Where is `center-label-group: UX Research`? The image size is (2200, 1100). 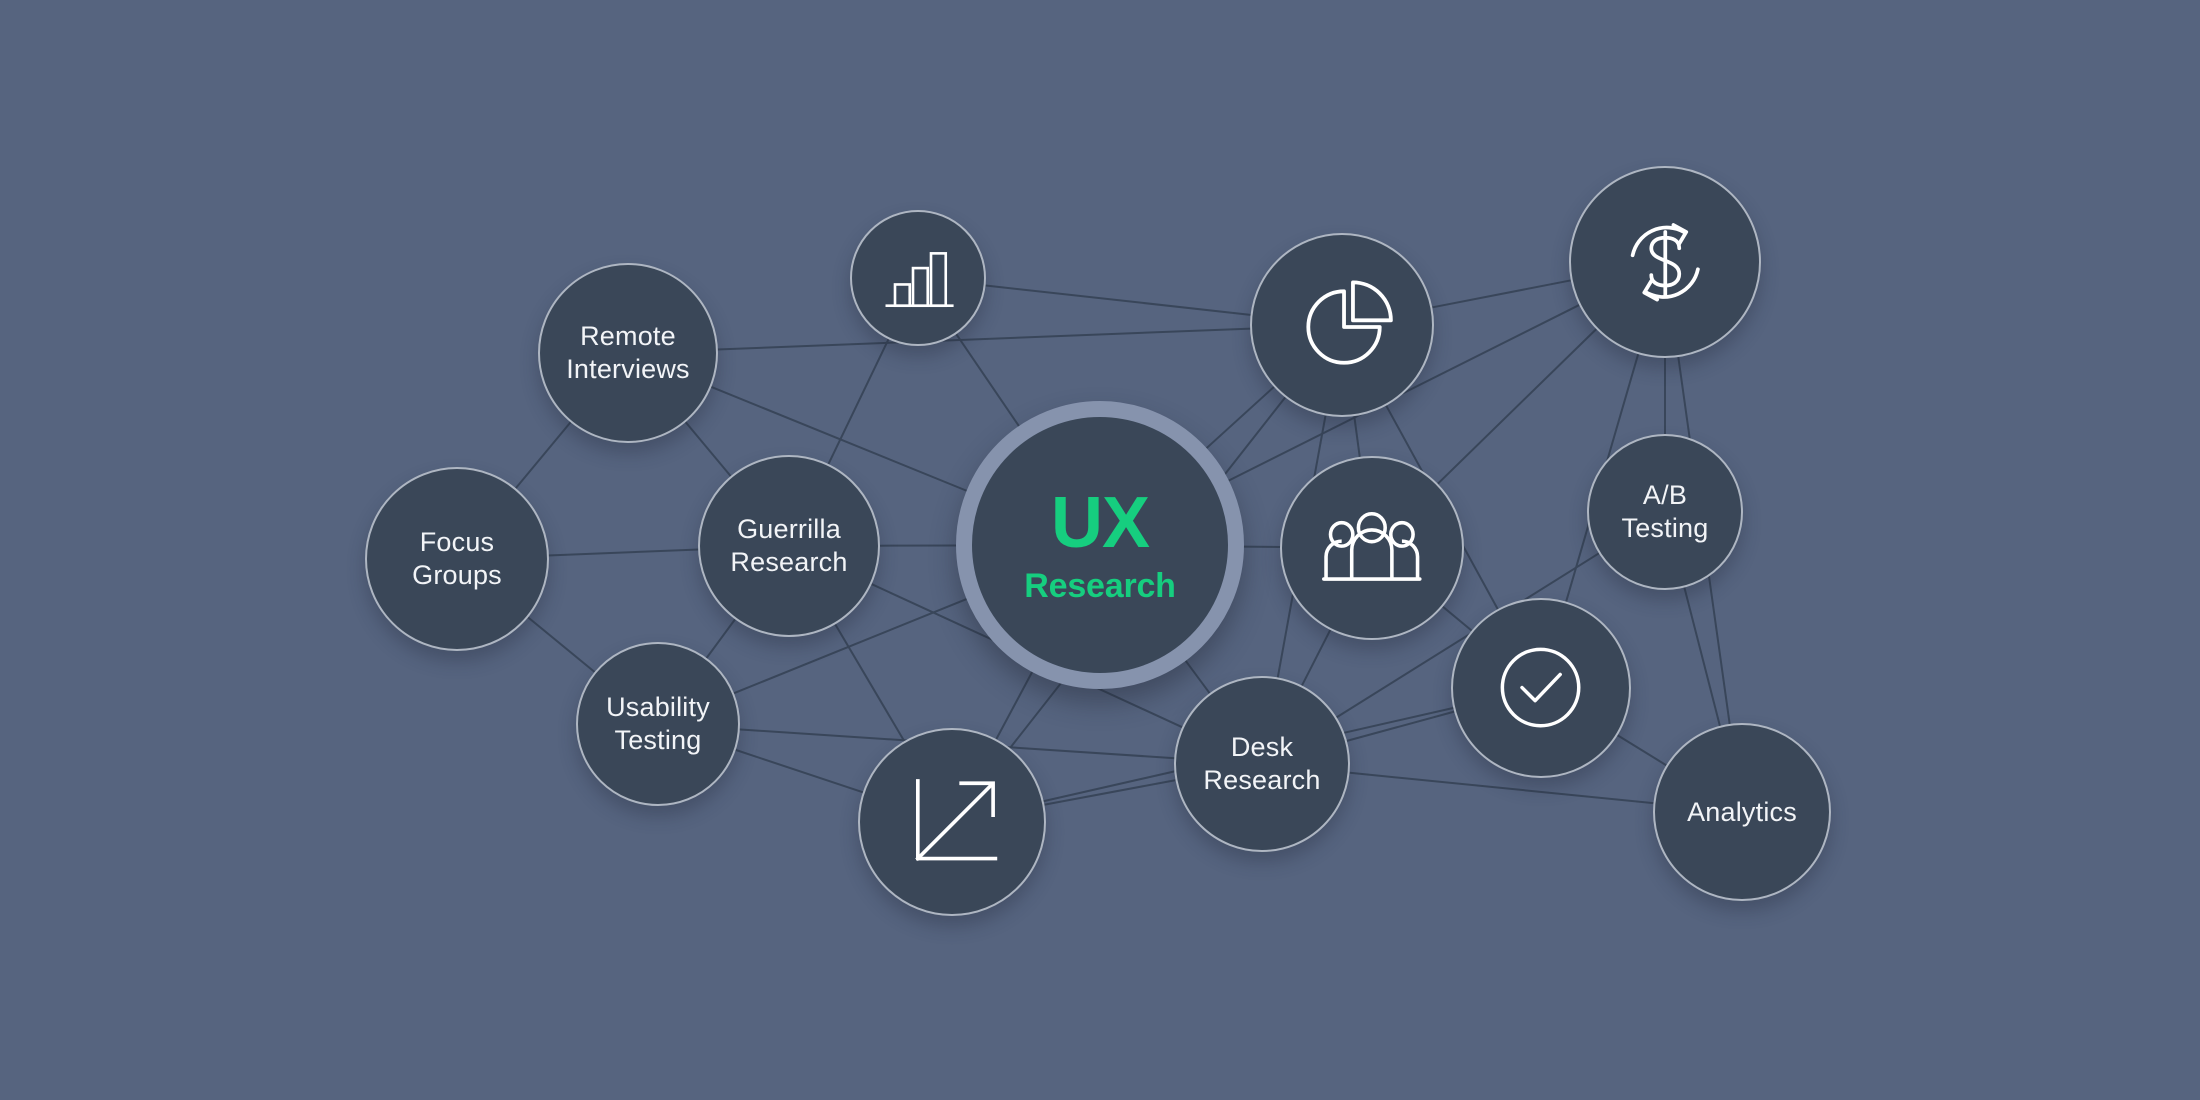
center-label-group: UX Research is located at coordinates (1100, 545).